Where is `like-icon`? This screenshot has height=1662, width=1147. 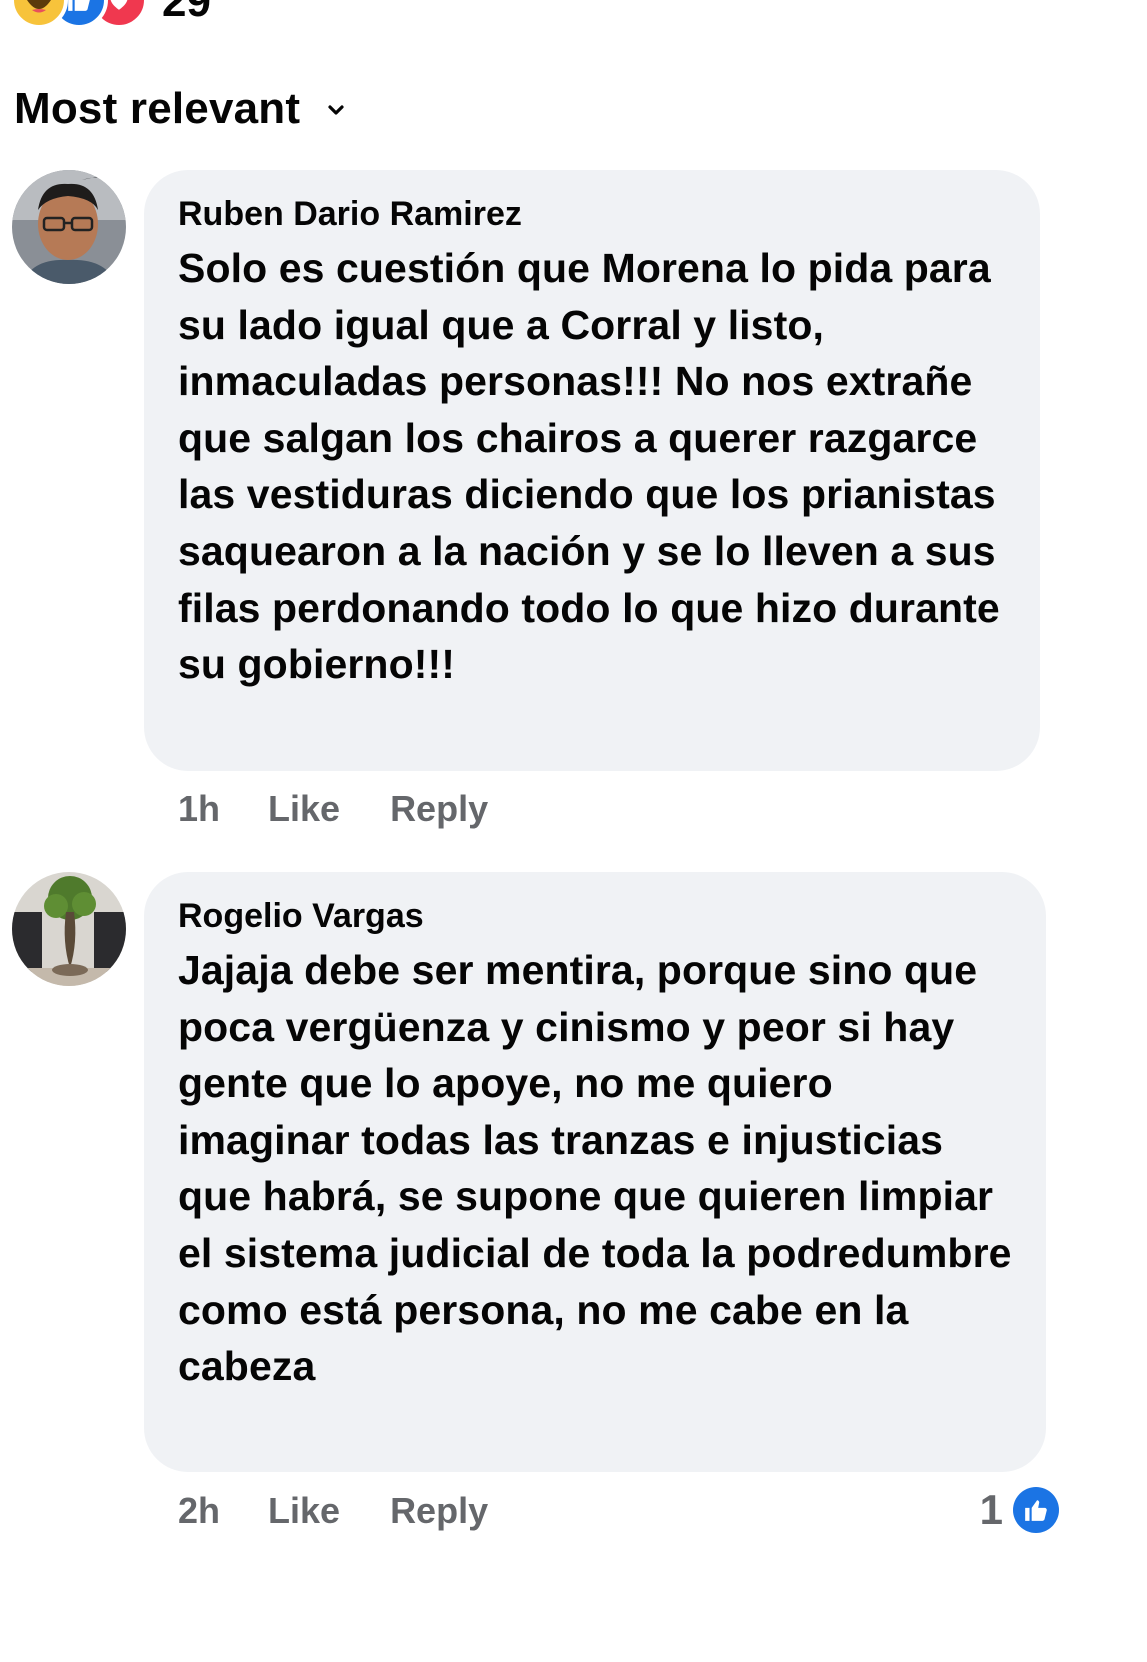
like-icon is located at coordinates (1036, 1510).